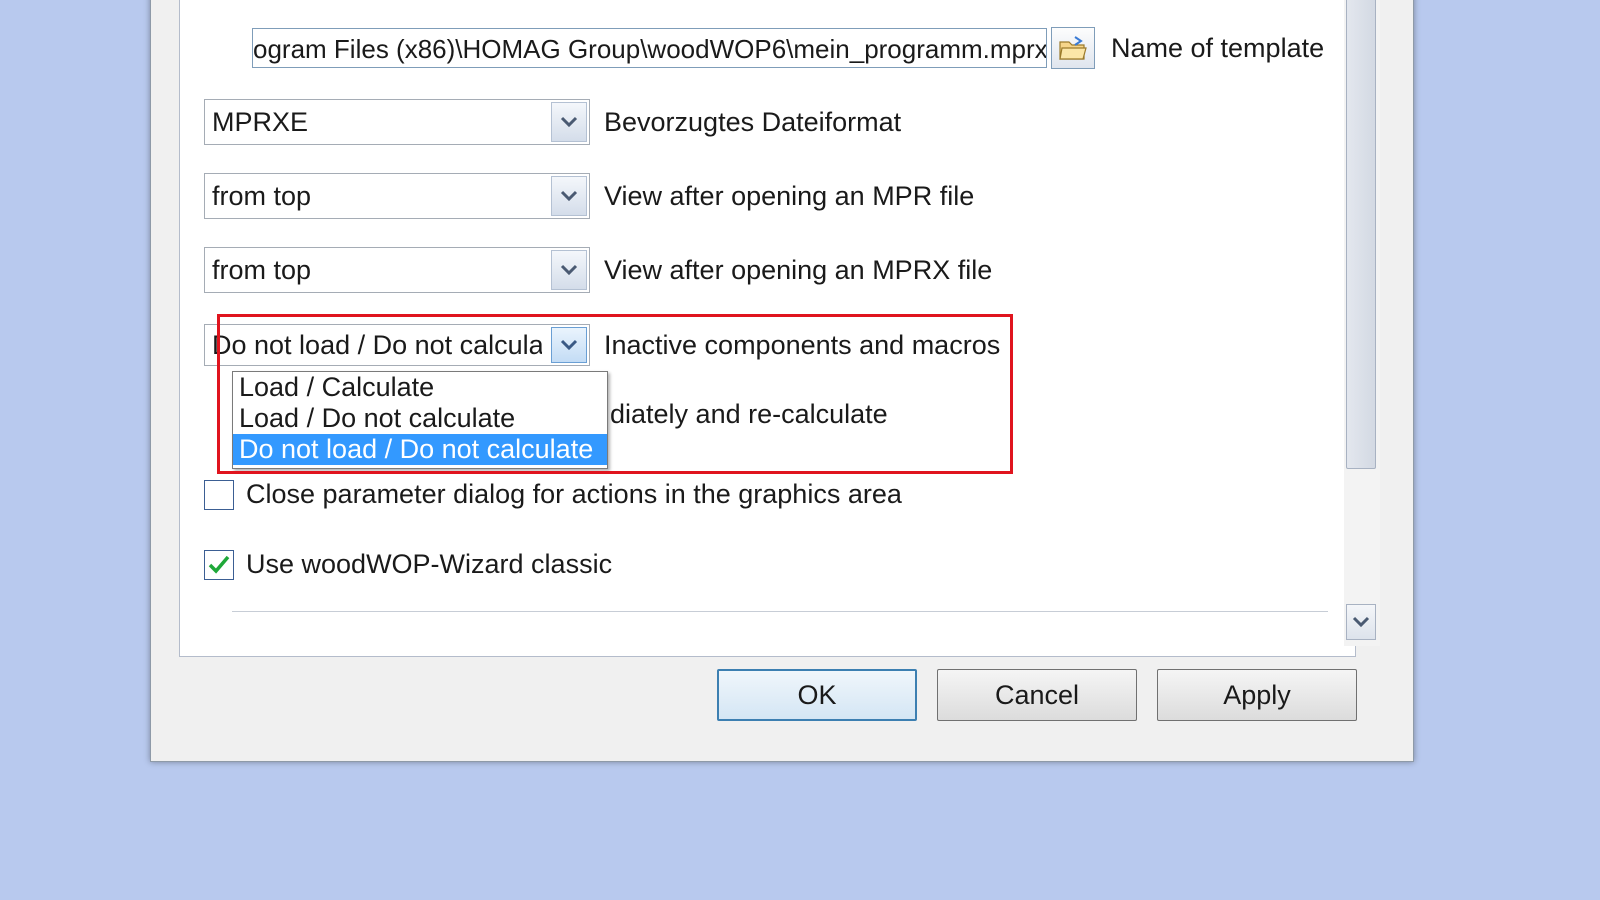 Image resolution: width=1600 pixels, height=900 pixels. I want to click on mprx-view-value: from top, so click(262, 269).